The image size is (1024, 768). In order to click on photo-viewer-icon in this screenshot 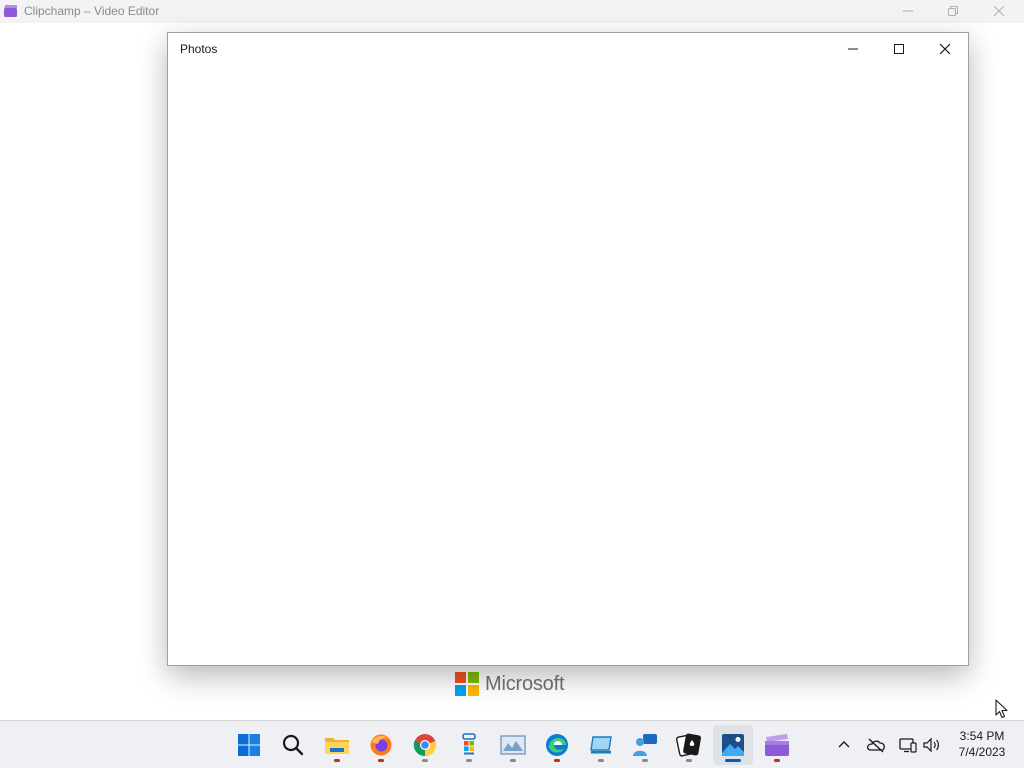, I will do `click(513, 745)`.